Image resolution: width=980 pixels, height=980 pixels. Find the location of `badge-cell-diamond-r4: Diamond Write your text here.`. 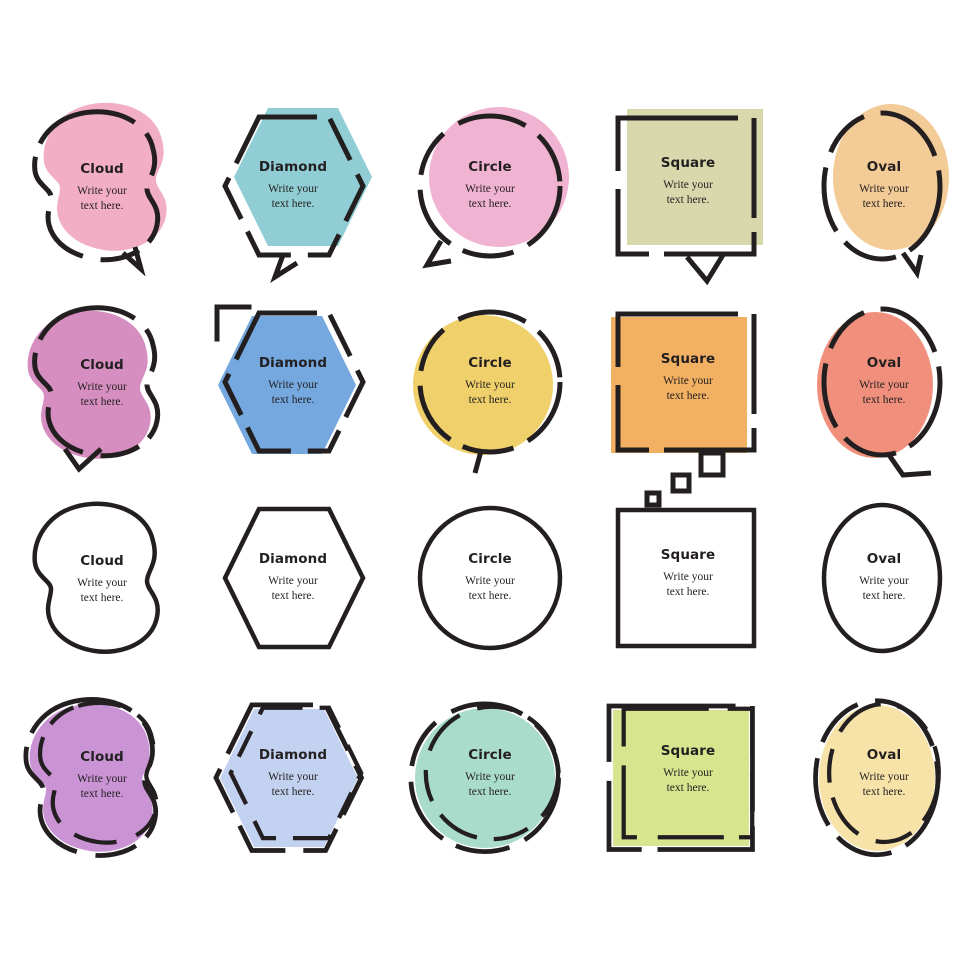

badge-cell-diamond-r4: Diamond Write your text here. is located at coordinates (294, 774).